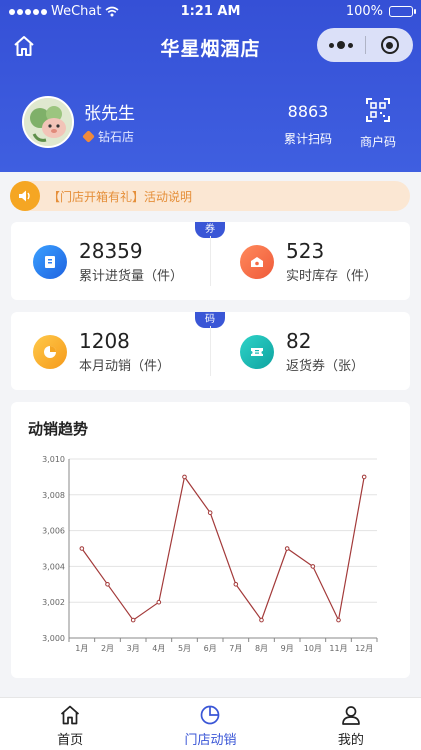 The width and height of the screenshot is (421, 750). I want to click on home-icon, so click(70, 715).